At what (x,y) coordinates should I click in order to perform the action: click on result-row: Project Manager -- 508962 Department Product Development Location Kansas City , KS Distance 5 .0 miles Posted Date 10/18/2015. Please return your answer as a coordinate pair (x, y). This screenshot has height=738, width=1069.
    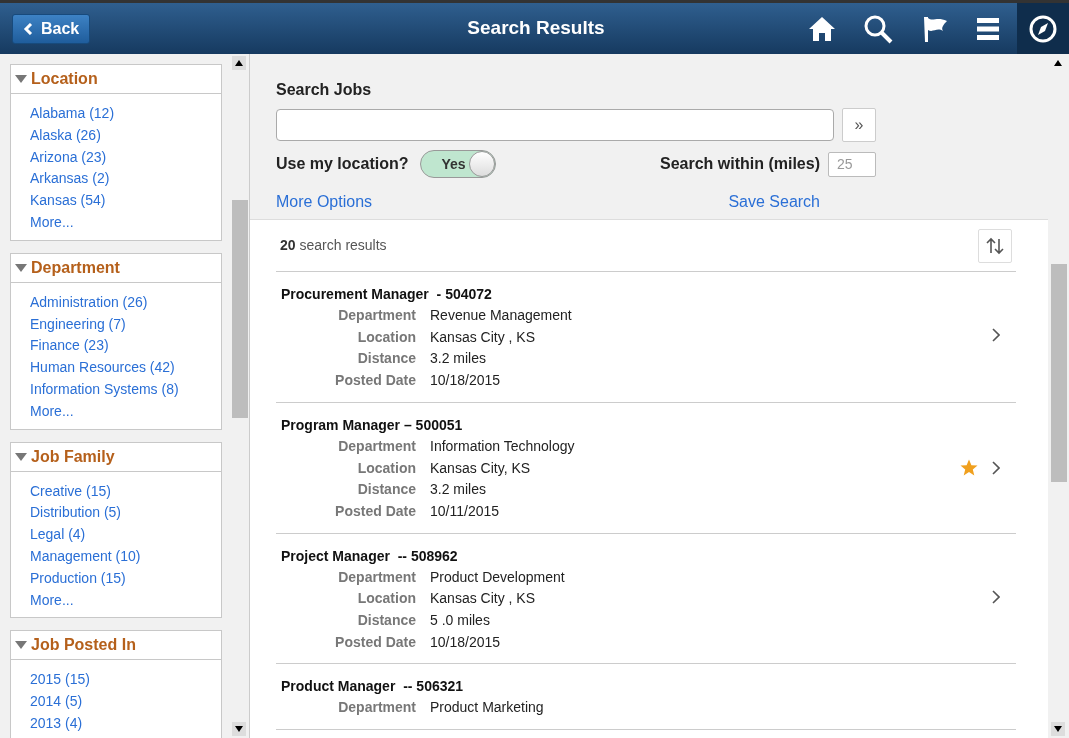
    Looking at the image, I should click on (646, 599).